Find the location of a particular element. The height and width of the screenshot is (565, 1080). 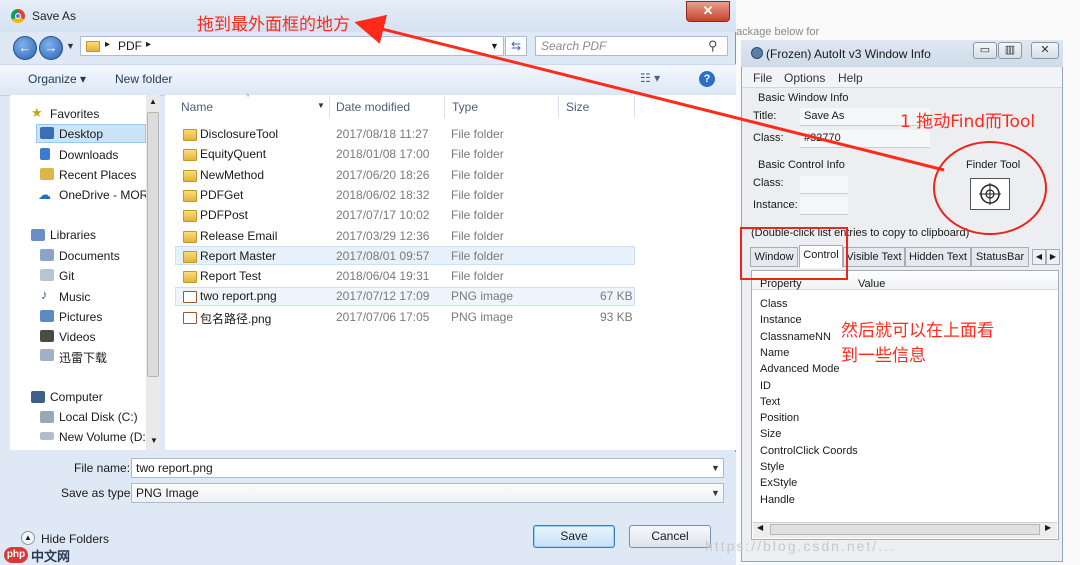

file-name-dropdown-icon: ▼ is located at coordinates (715, 468).